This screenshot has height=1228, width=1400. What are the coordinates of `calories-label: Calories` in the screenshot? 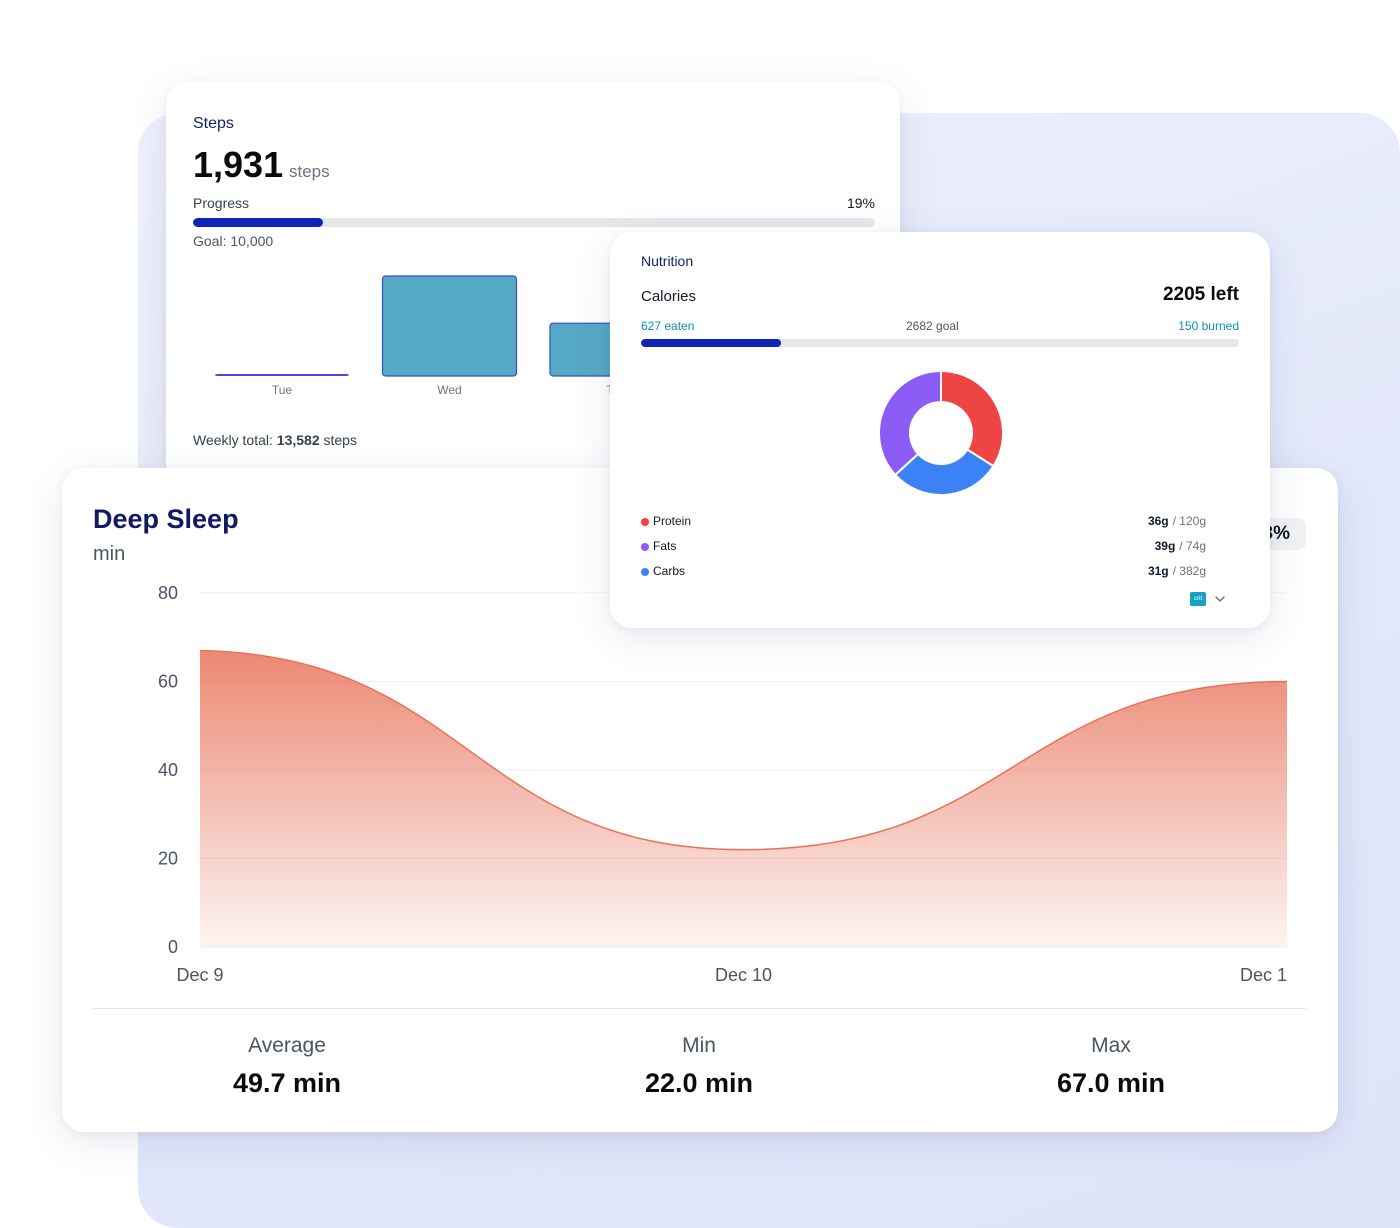 It's located at (669, 296).